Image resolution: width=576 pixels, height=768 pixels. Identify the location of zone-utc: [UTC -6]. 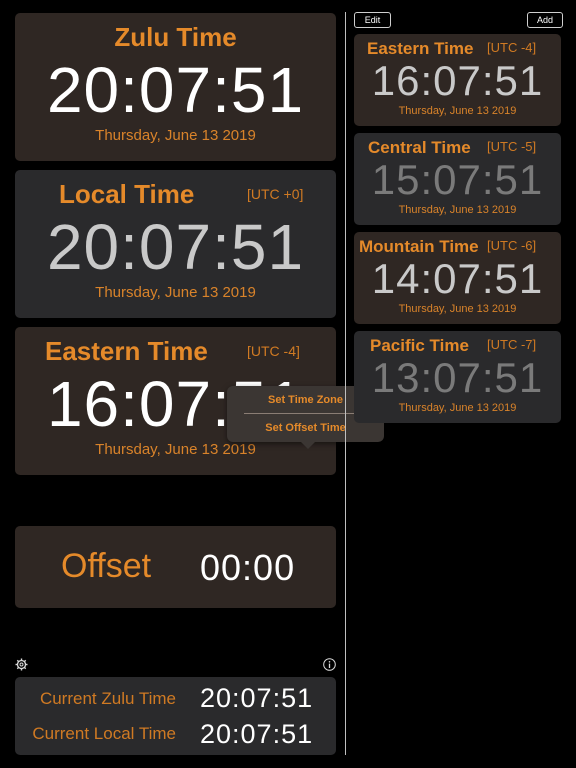
(512, 245).